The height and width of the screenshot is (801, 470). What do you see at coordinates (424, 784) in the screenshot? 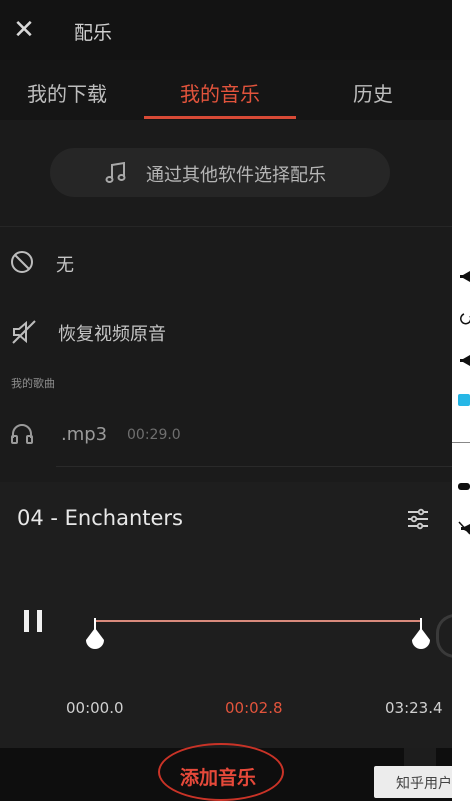
I see `watermark-text: 知乎用户` at bounding box center [424, 784].